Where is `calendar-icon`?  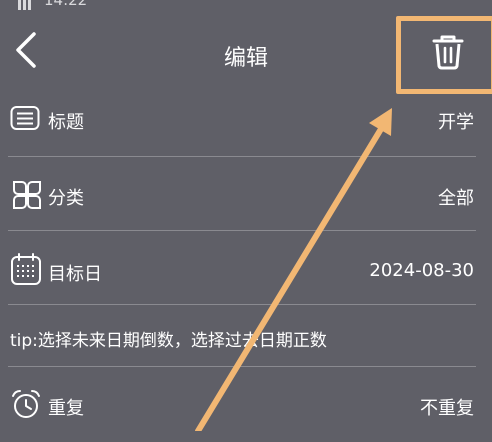
calendar-icon is located at coordinates (26, 269).